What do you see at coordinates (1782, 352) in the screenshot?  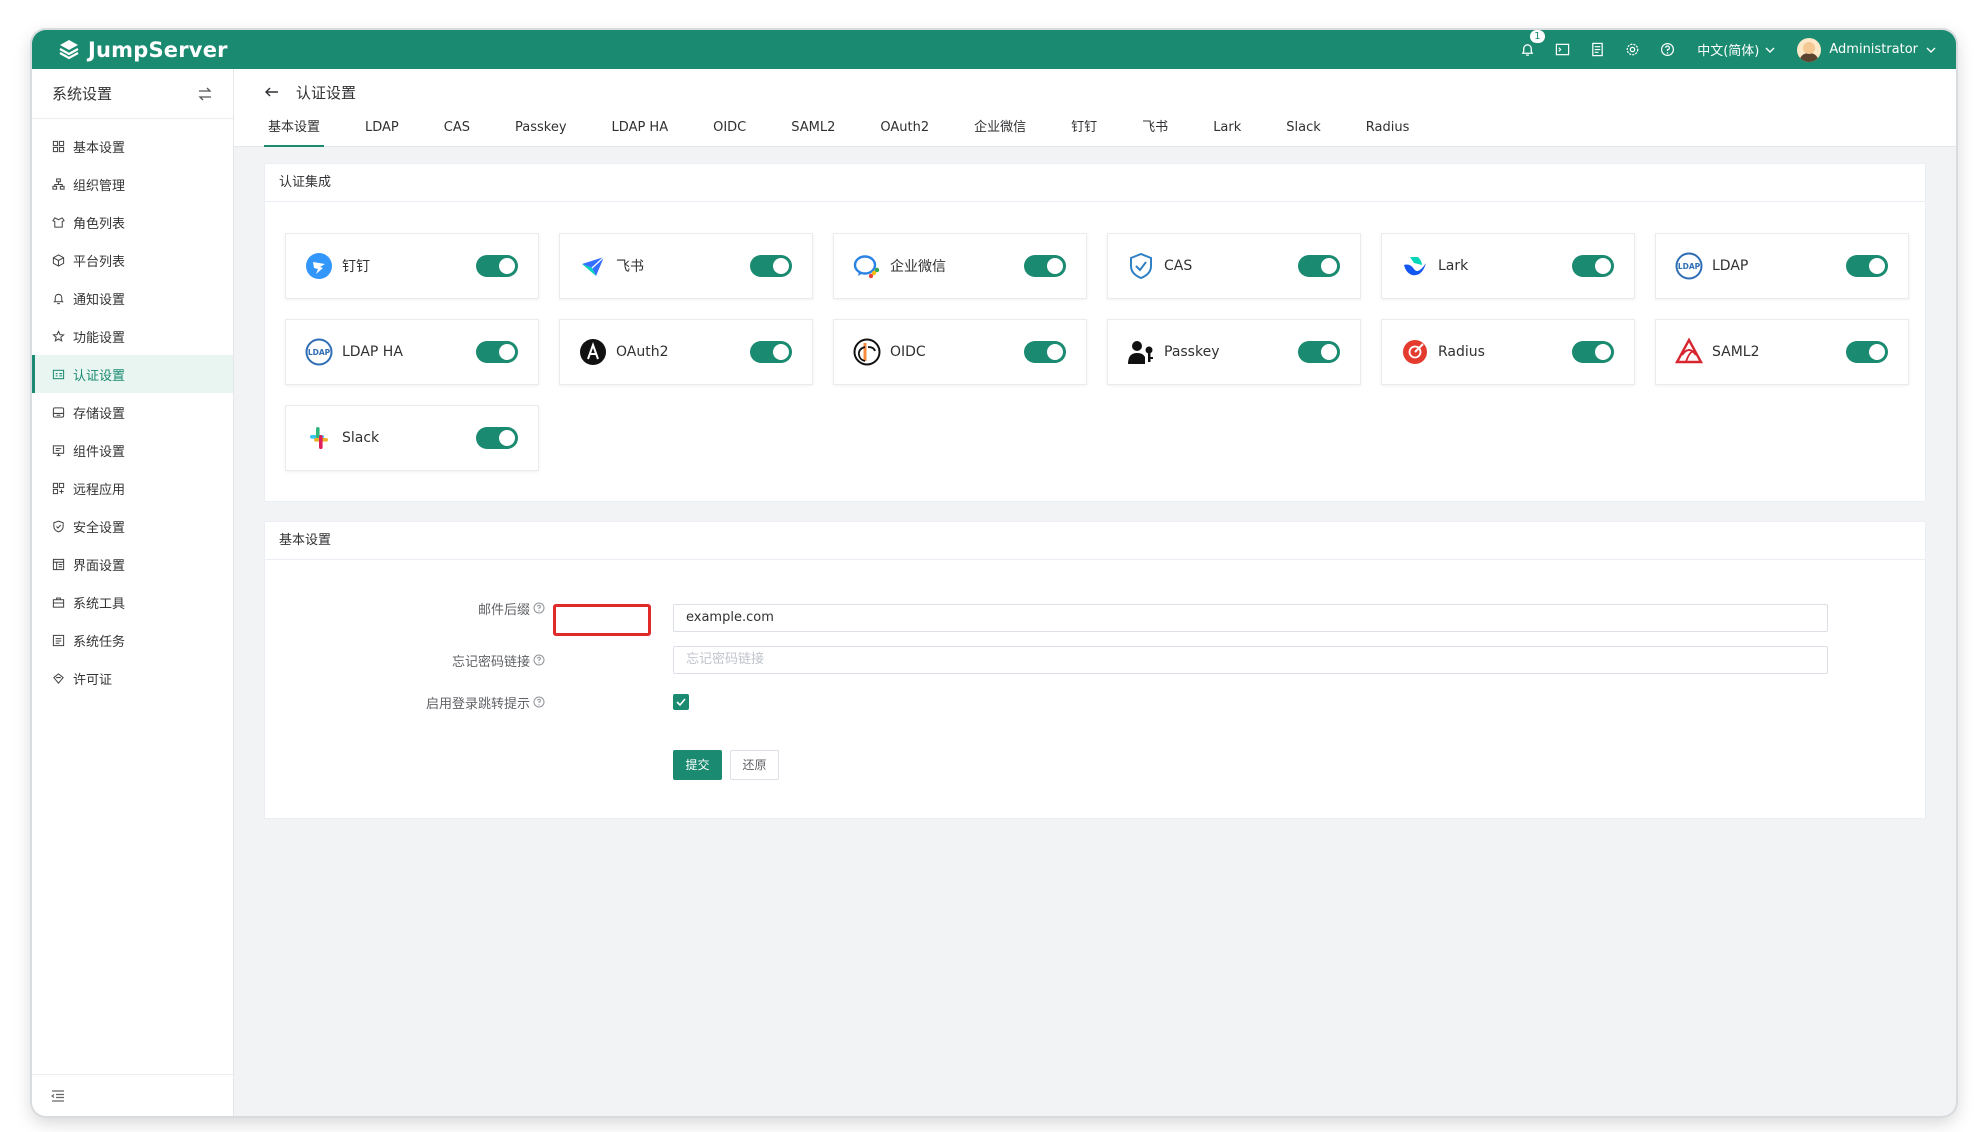 I see `integration-card-saml2: SAML2` at bounding box center [1782, 352].